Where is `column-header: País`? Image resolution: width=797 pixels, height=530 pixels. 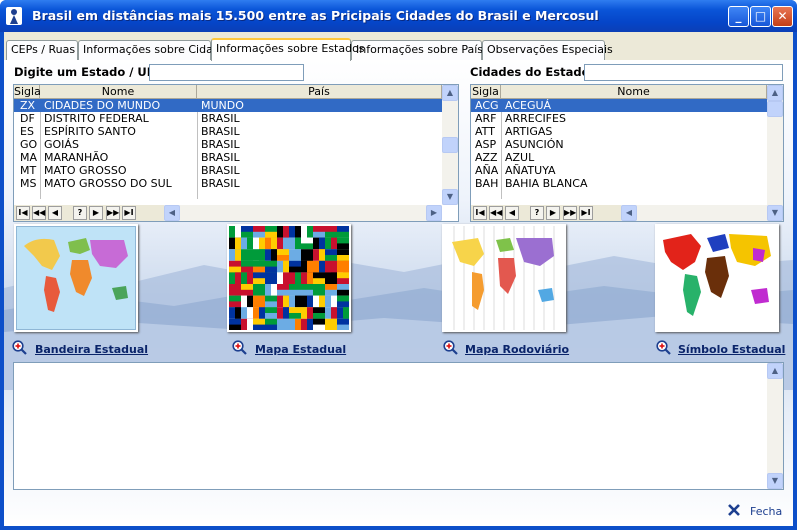 column-header: País is located at coordinates (319, 92).